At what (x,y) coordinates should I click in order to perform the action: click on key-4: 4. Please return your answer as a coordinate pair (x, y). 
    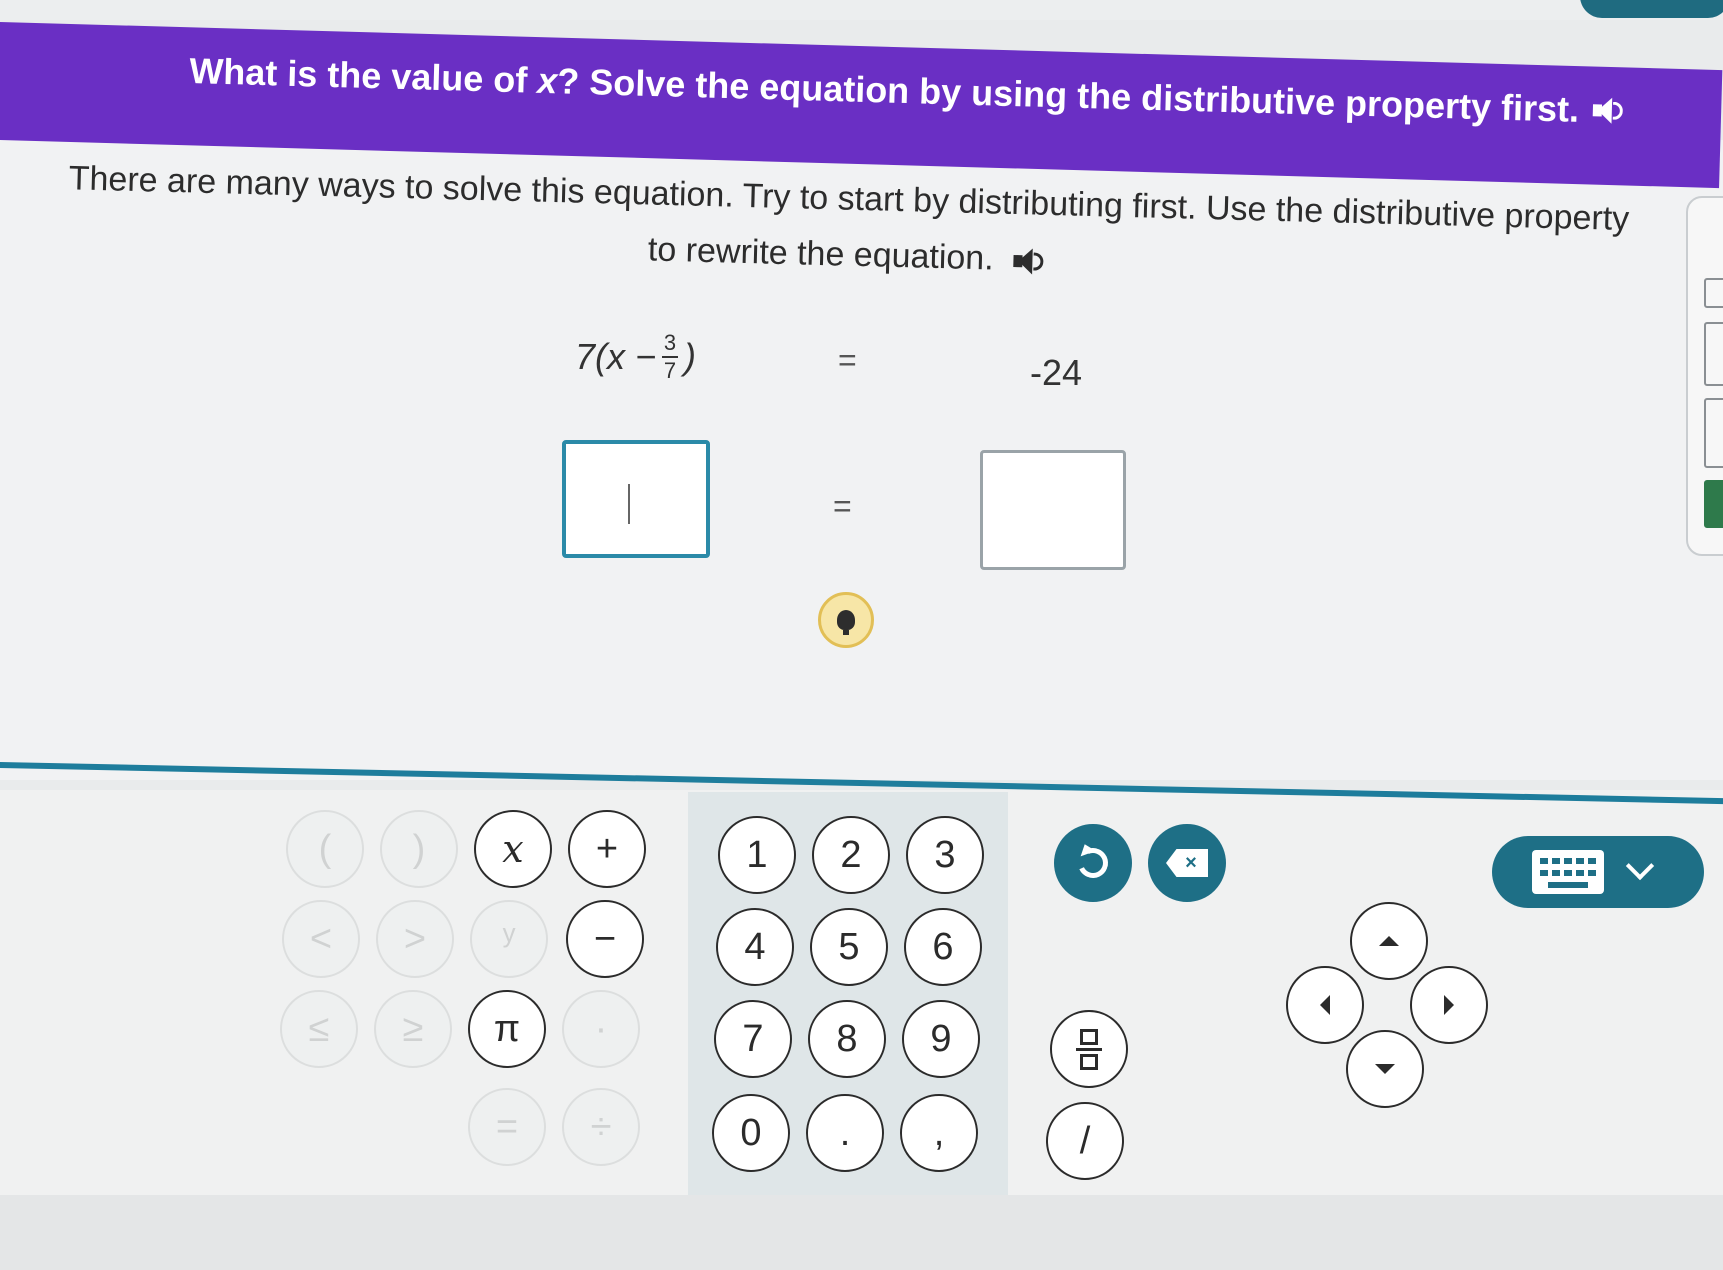
    Looking at the image, I should click on (755, 947).